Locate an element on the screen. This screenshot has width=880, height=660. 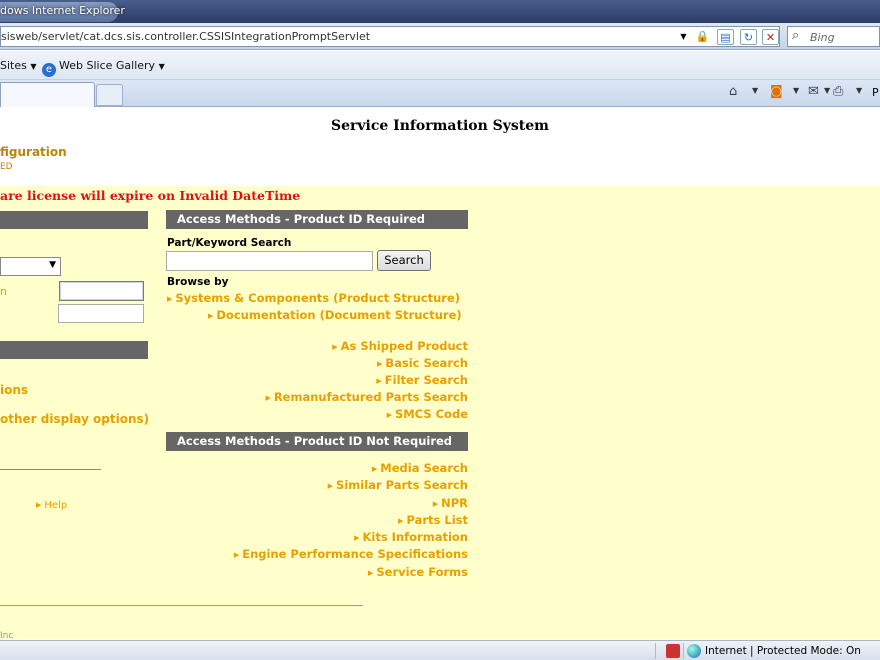
engine-performance-link: ▶ Engine Performance Specifications is located at coordinates (351, 554).